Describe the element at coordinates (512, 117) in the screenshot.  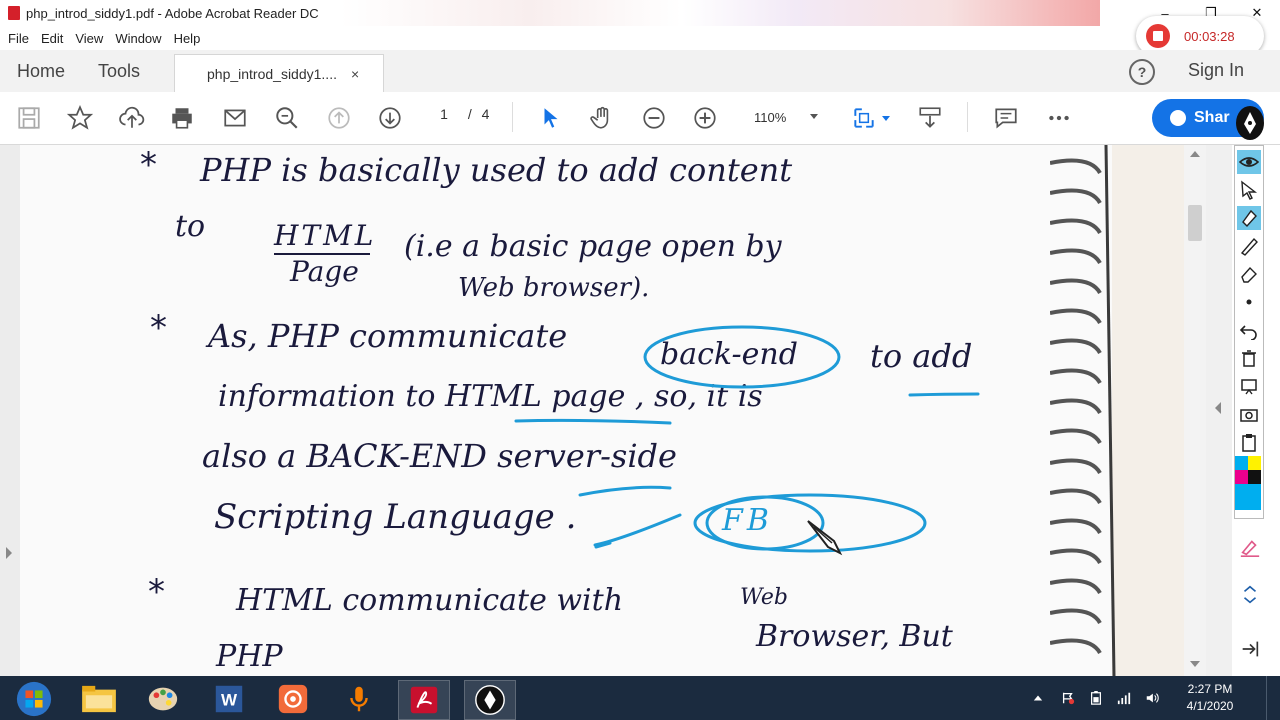
I see `toolbar-divider` at that location.